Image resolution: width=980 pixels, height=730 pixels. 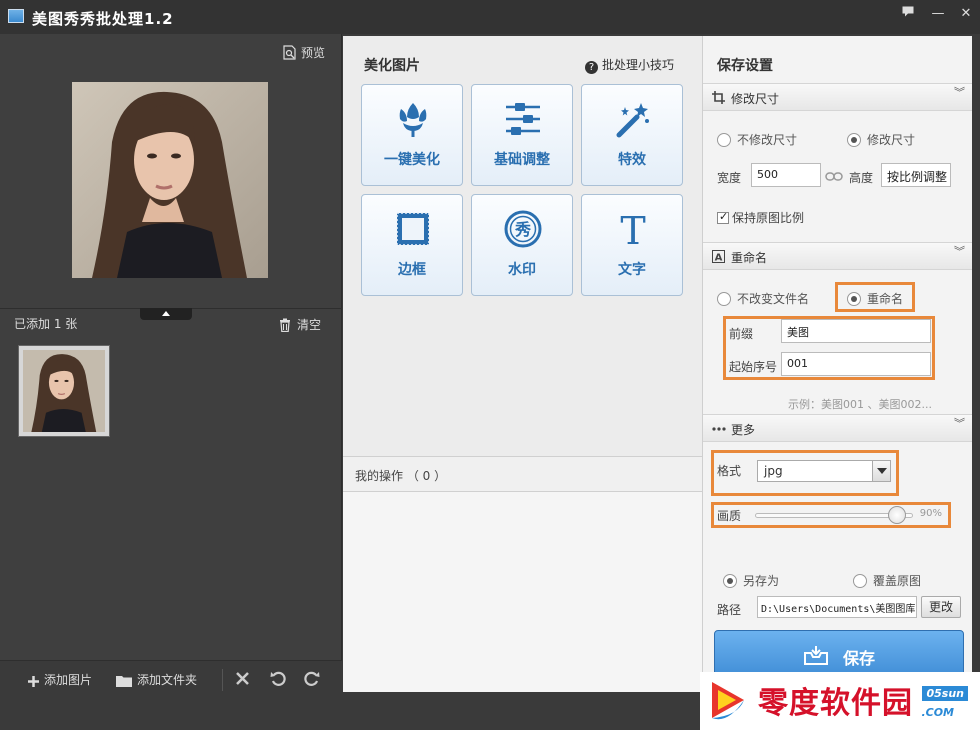 What do you see at coordinates (242, 678) in the screenshot?
I see `delete-x-icon` at bounding box center [242, 678].